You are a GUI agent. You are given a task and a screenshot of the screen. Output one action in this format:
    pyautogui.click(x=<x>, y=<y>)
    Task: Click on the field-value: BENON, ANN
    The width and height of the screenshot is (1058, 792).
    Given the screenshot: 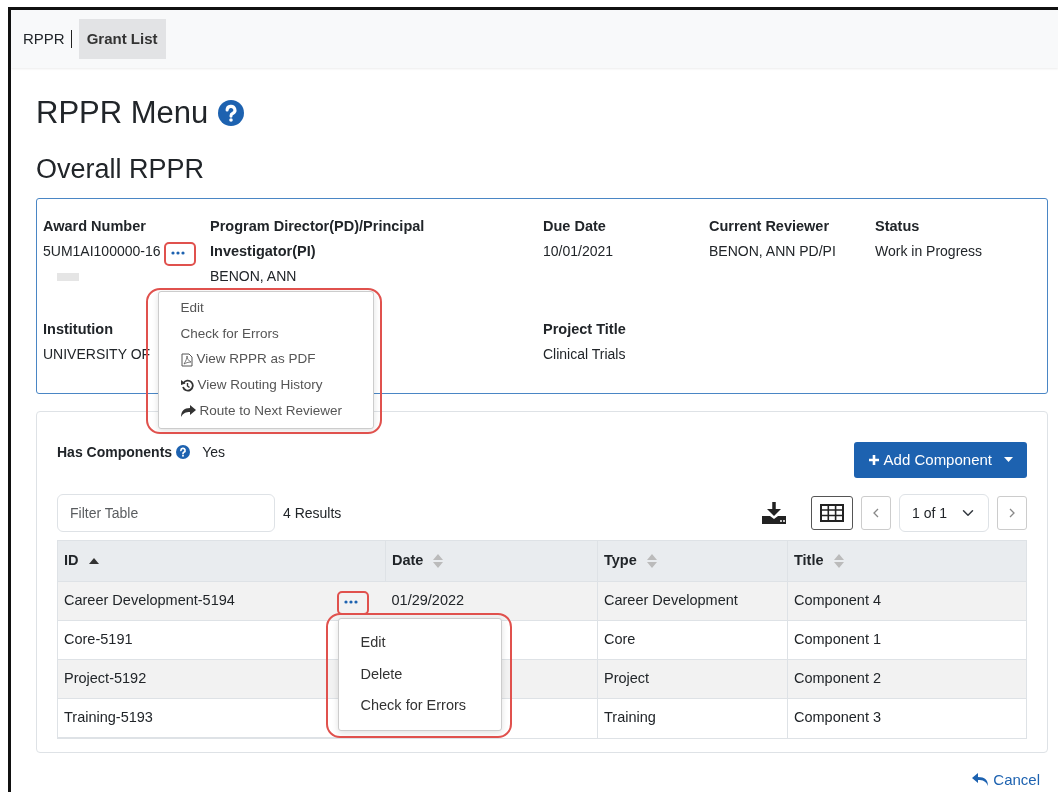 What is the action you would take?
    pyautogui.click(x=253, y=275)
    